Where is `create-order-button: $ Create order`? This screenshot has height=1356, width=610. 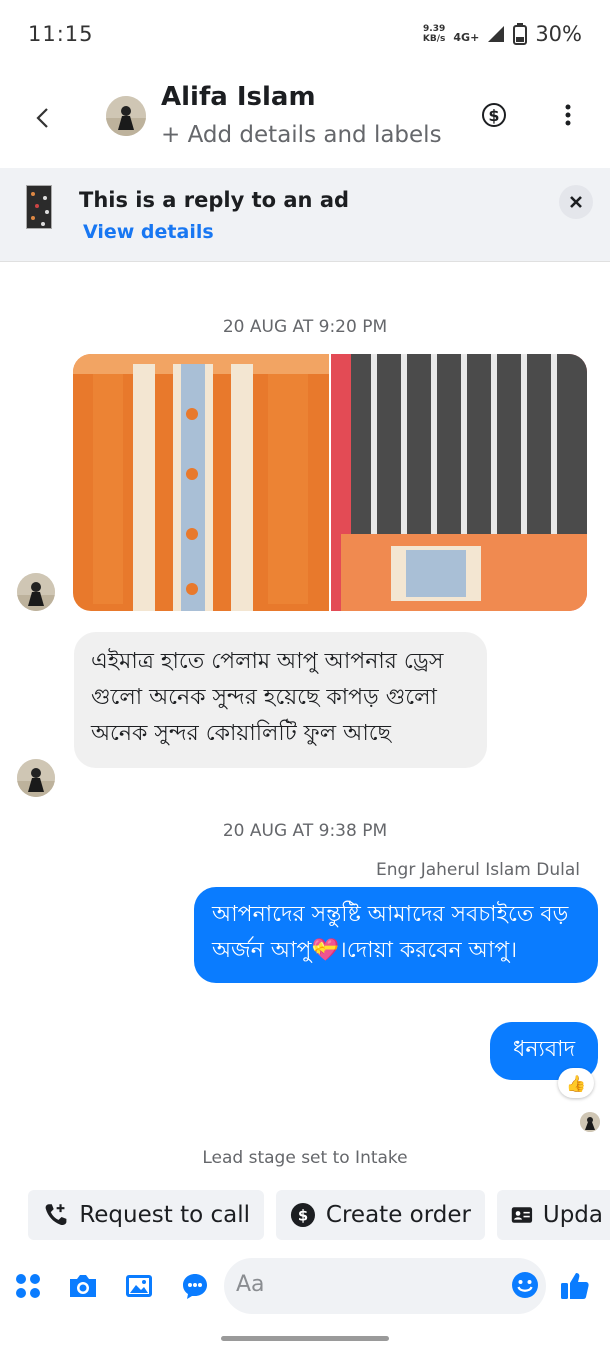 create-order-button: $ Create order is located at coordinates (380, 1215).